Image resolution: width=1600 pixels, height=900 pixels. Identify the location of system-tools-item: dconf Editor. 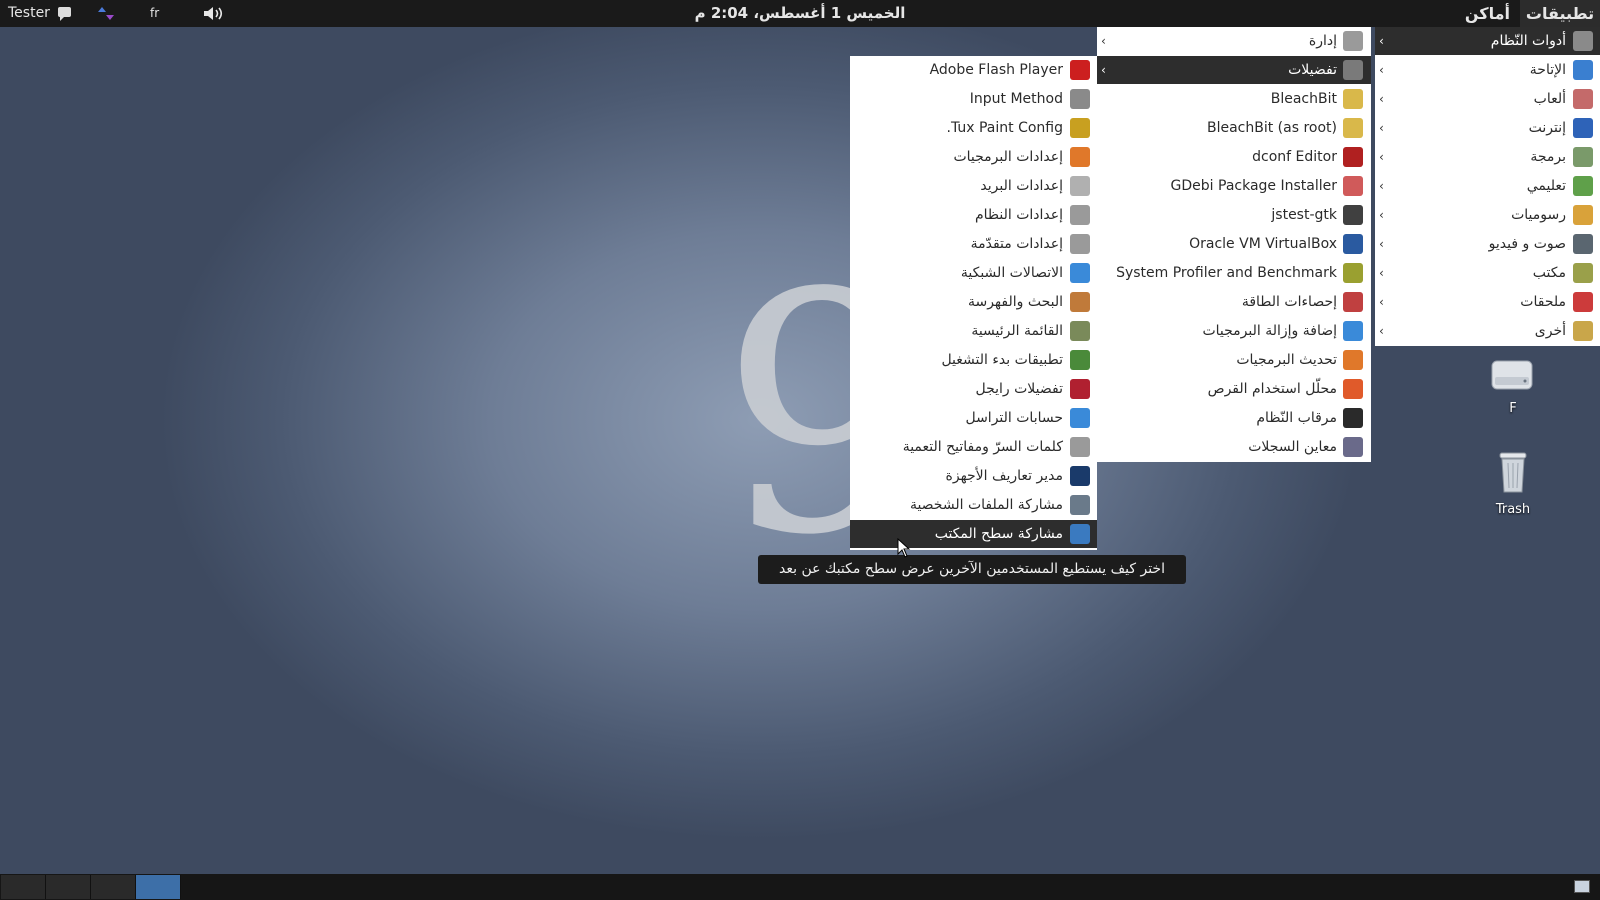
(1234, 157).